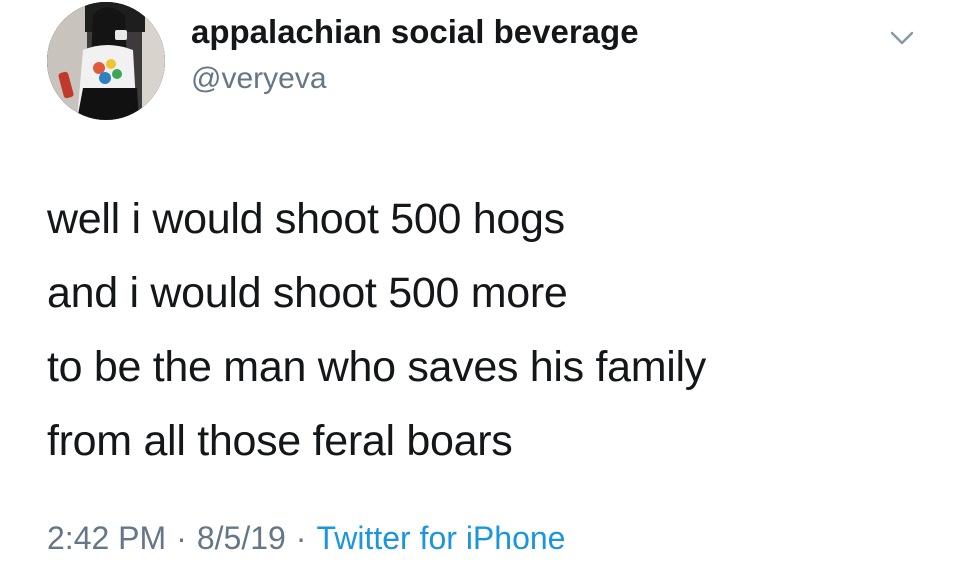 This screenshot has width=960, height=570. I want to click on tweet-date: 8/5/19, so click(241, 538).